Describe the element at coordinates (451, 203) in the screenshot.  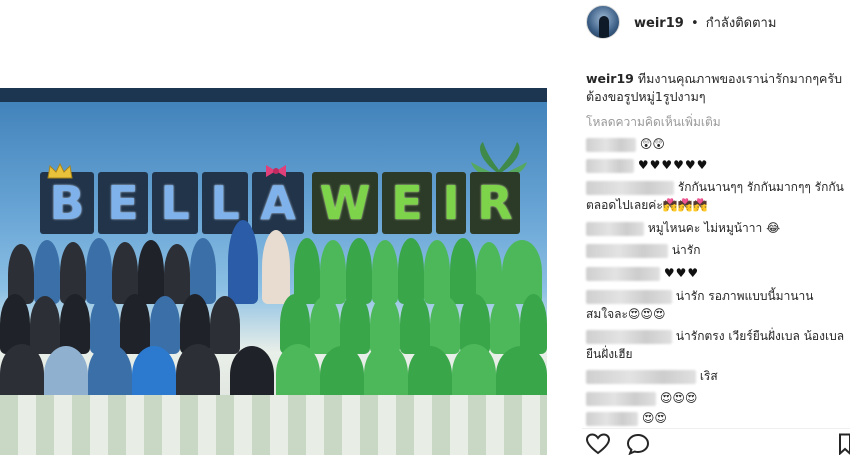
I see `sign-letter: I` at that location.